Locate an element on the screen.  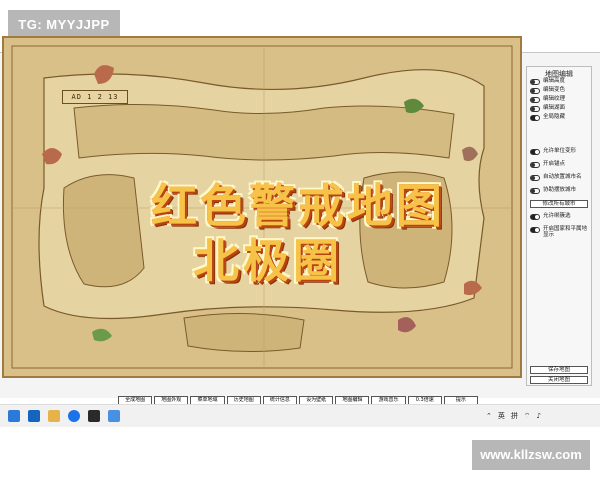
steam-icon is located at coordinates (94, 416).